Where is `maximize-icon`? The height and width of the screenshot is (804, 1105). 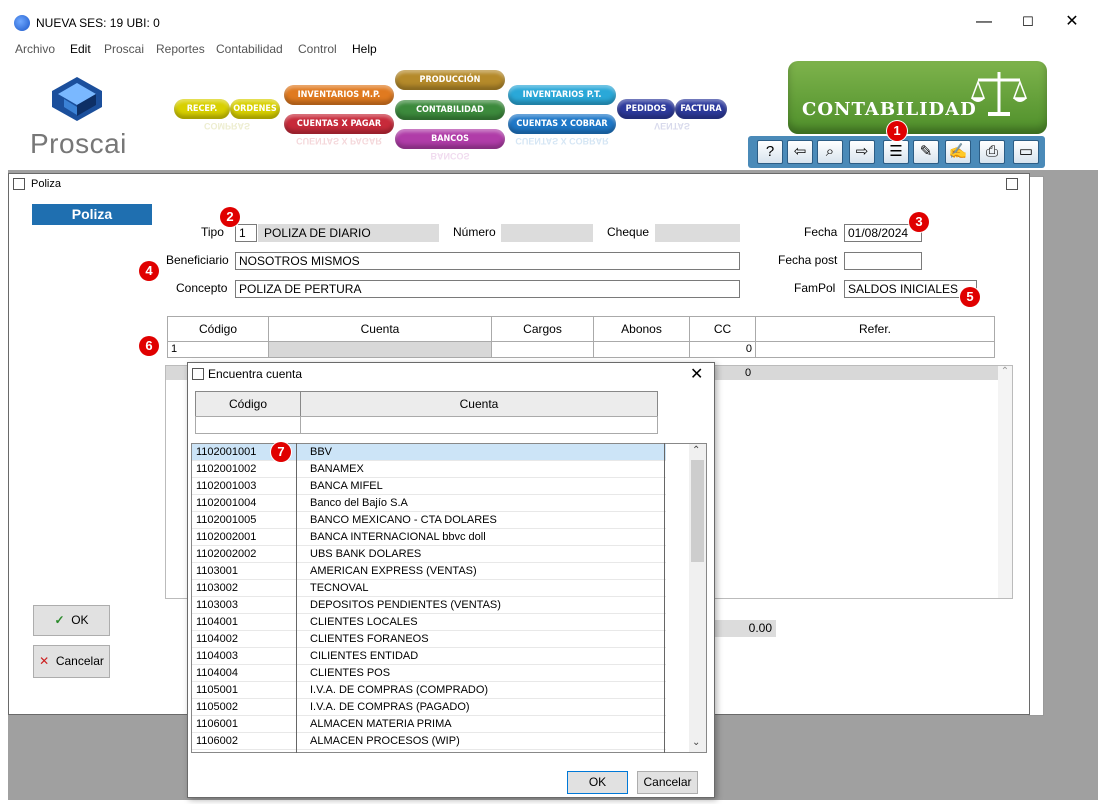 maximize-icon is located at coordinates (1012, 184).